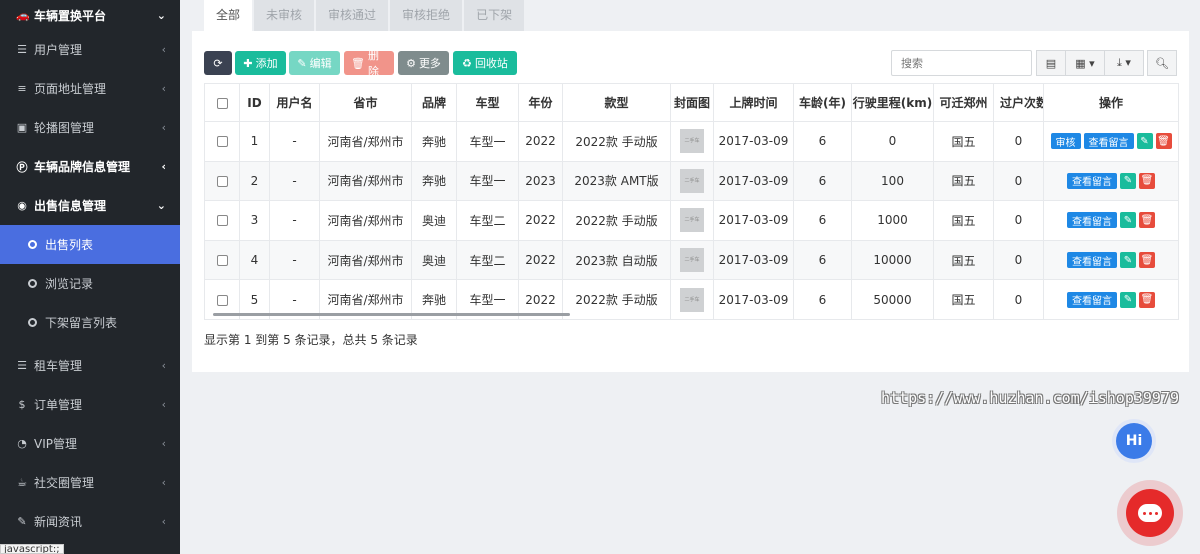 The image size is (1200, 554). What do you see at coordinates (90, 205) in the screenshot?
I see `sidebar-item-sales: ◉ 出售信息管理 ⌄` at bounding box center [90, 205].